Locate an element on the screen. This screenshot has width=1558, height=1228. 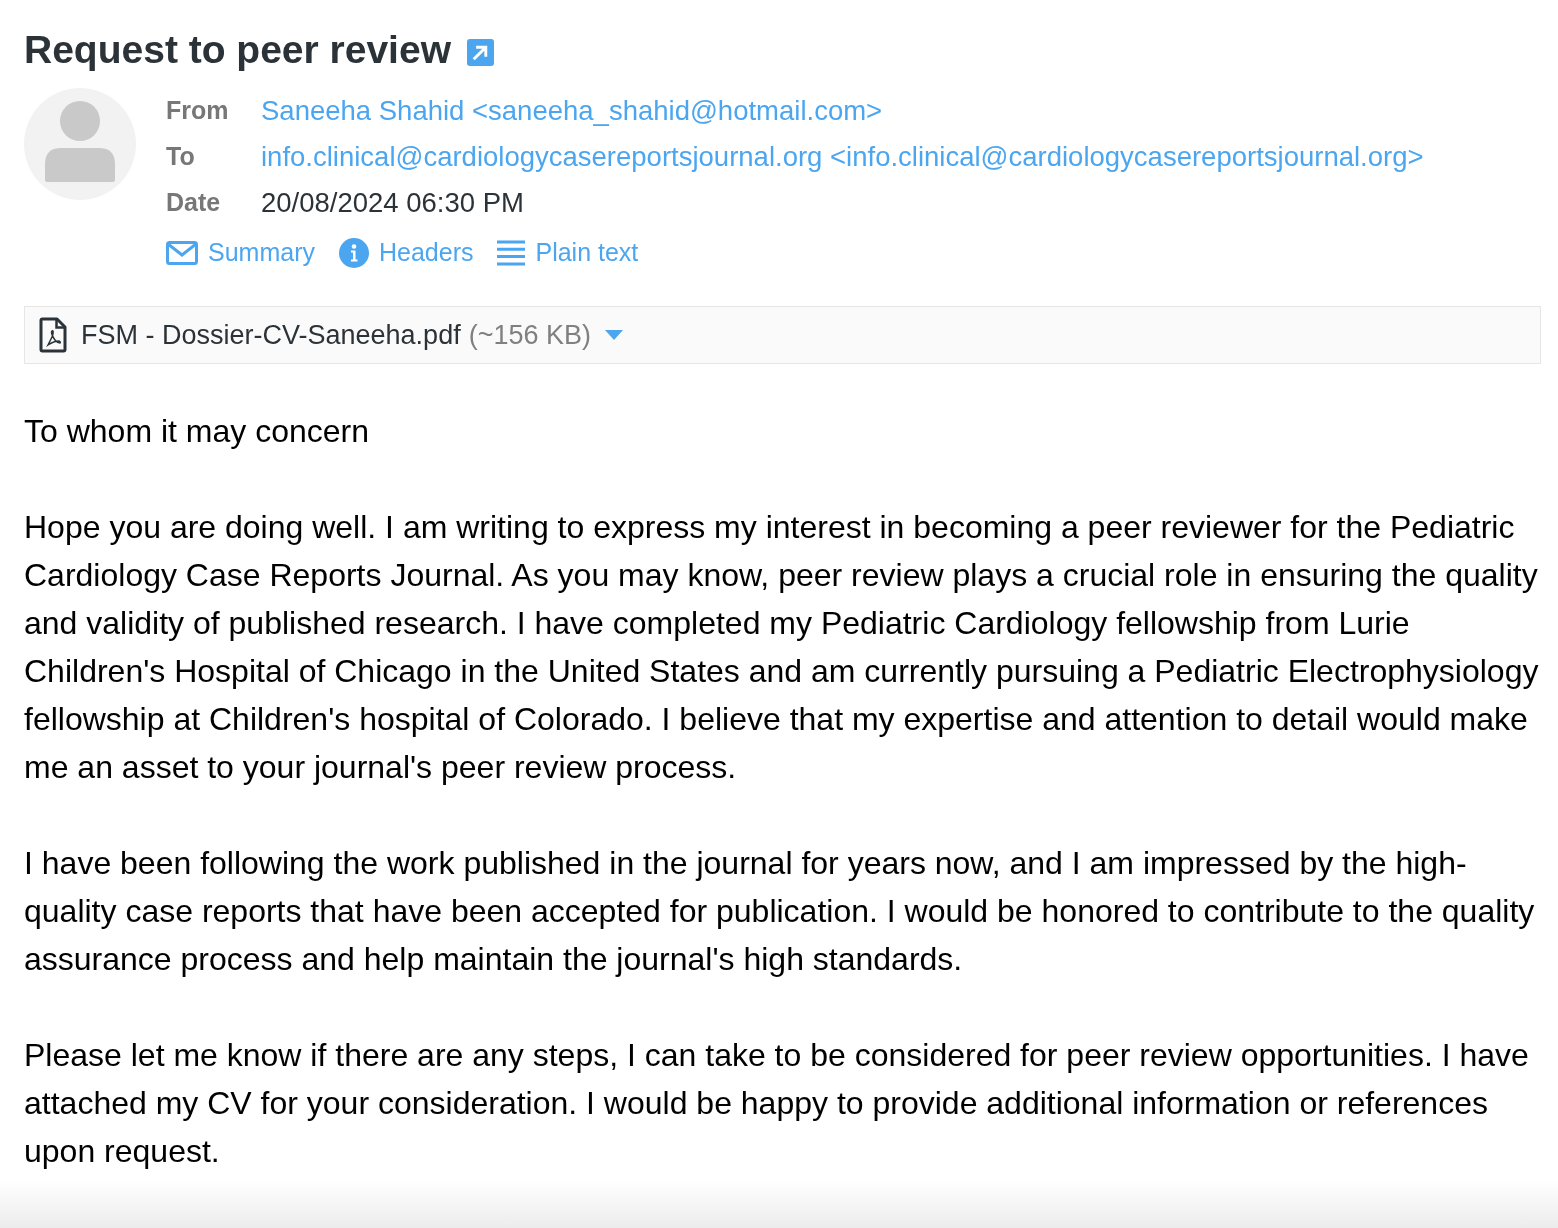
attachment-size: (~156 KB) is located at coordinates (529, 335).